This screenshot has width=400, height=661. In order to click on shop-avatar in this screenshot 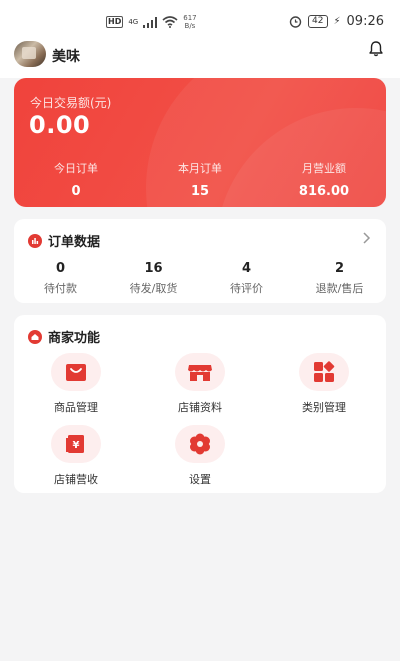, I will do `click(30, 54)`.